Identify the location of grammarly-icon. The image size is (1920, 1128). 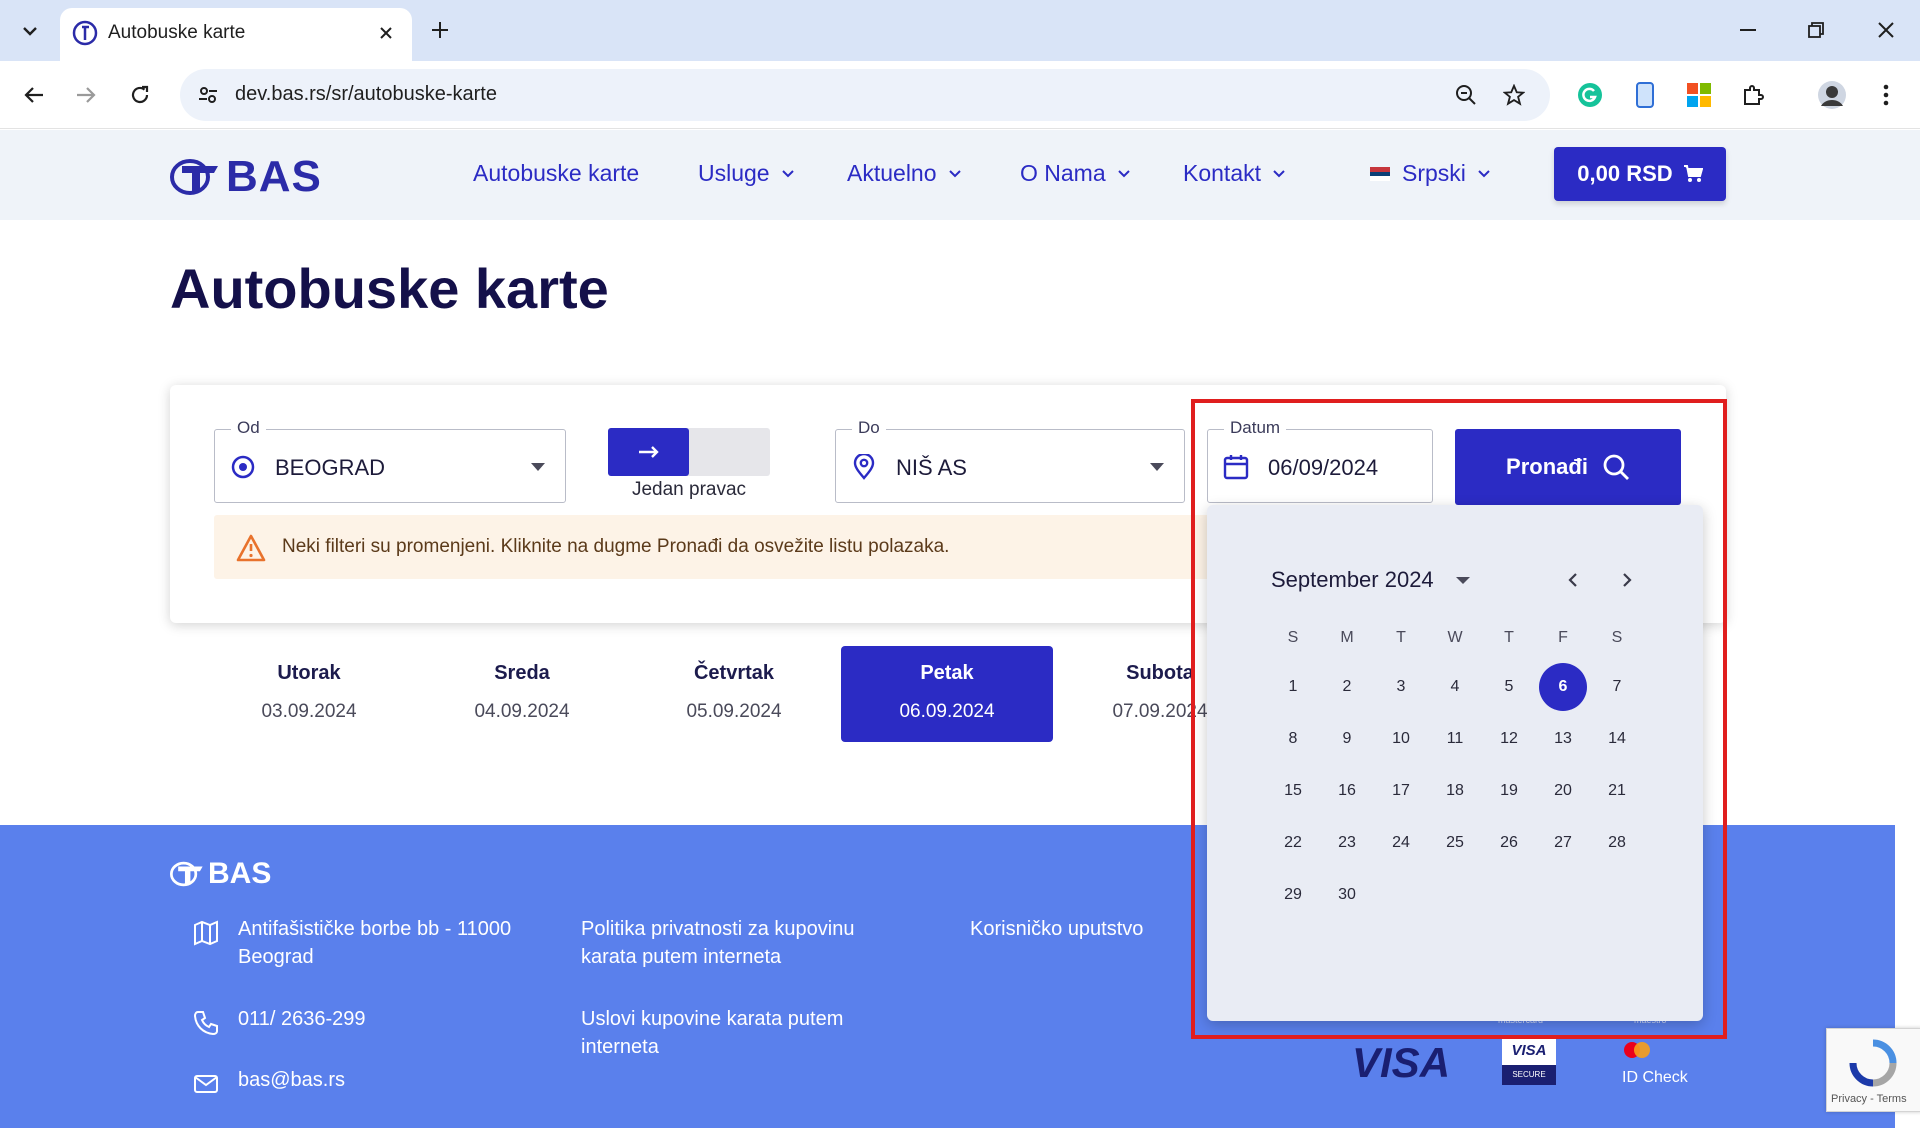
(1590, 95).